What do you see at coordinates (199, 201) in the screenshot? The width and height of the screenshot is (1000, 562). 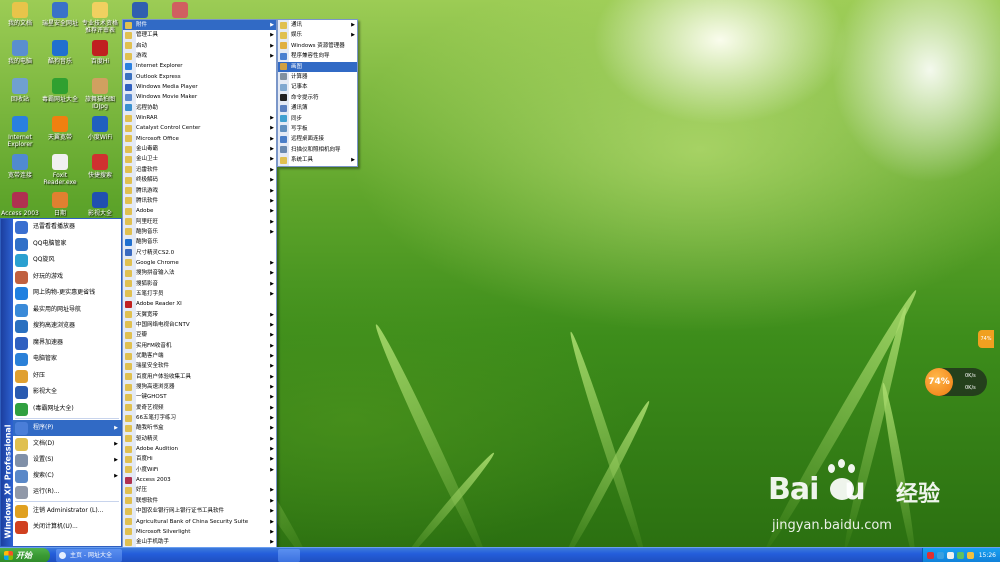 I see `programs-menu-item: 腾讯软件 ▶` at bounding box center [199, 201].